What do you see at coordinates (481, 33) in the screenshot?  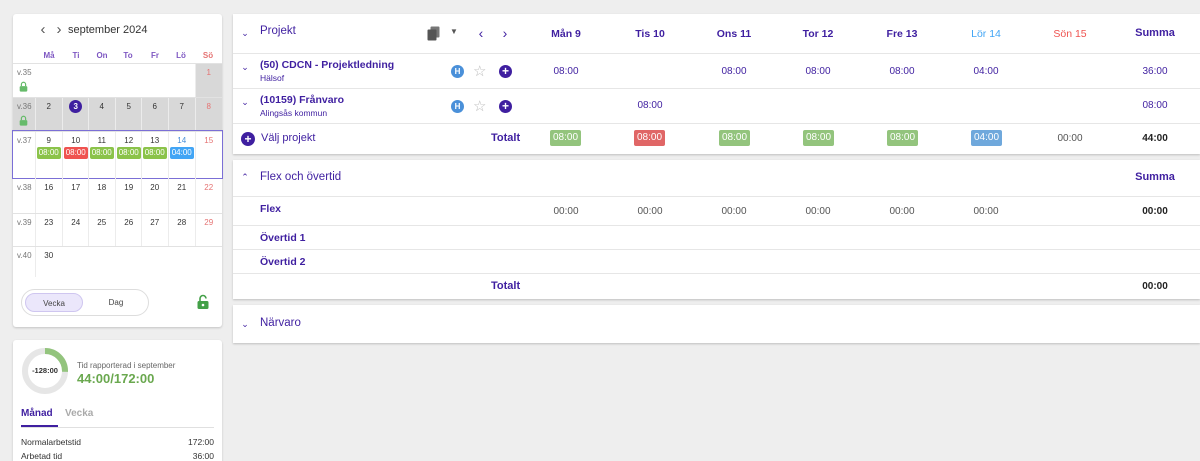 I see `prev-week-icon: ‹` at bounding box center [481, 33].